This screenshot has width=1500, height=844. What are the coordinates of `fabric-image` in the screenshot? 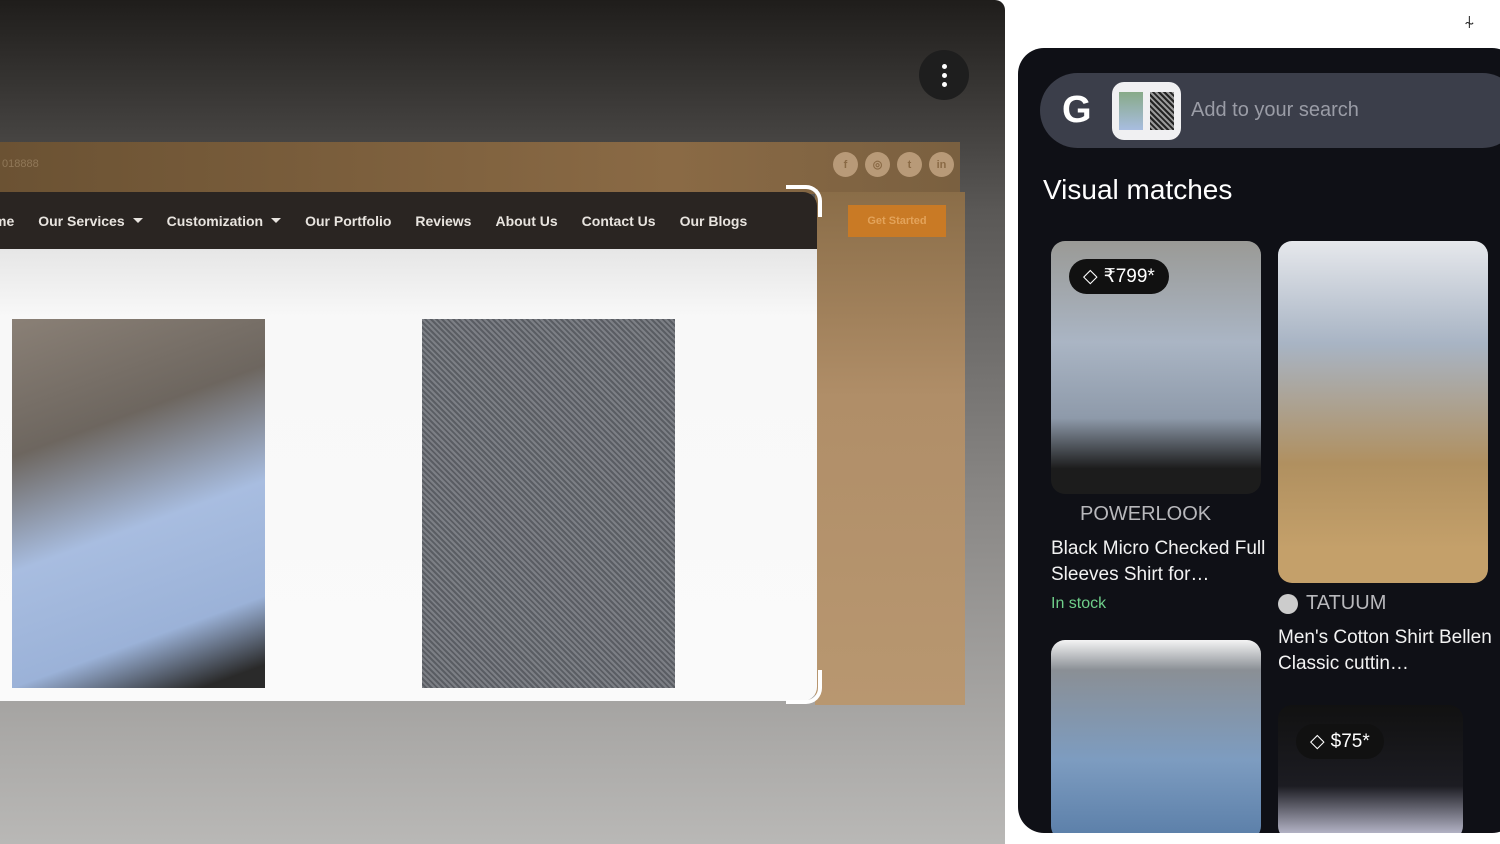 It's located at (548, 503).